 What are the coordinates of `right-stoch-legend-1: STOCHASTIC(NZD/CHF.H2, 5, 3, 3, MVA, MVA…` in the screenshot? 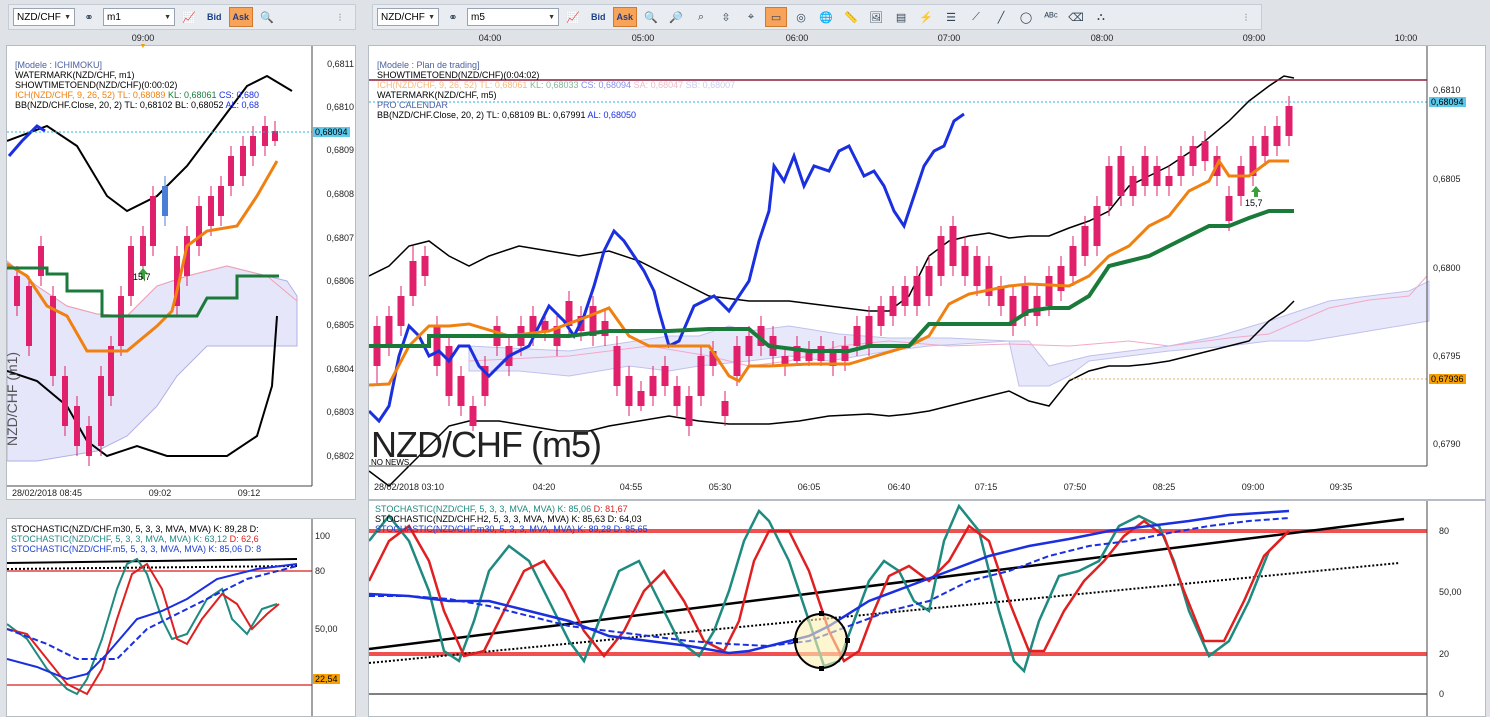 It's located at (508, 519).